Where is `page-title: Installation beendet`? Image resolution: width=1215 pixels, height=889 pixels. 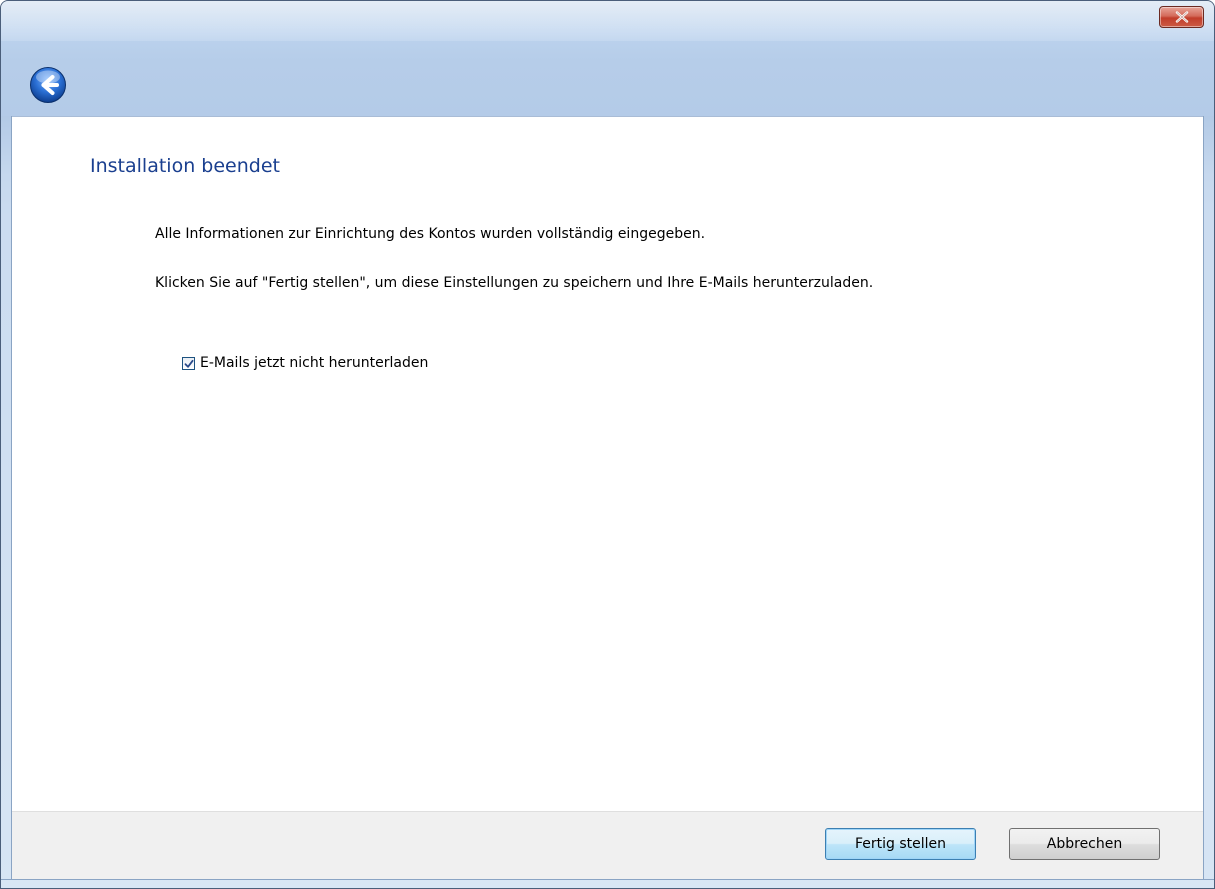
page-title: Installation beendet is located at coordinates (185, 166).